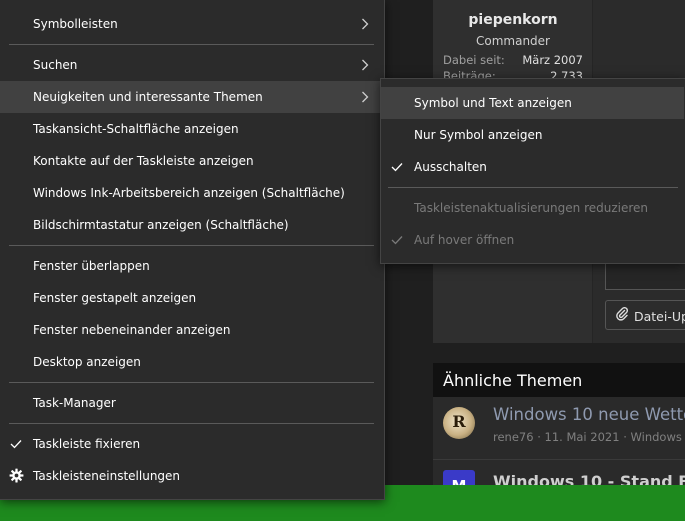  Describe the element at coordinates (659, 316) in the screenshot. I see `file-upload-label: Datei-Up` at that location.